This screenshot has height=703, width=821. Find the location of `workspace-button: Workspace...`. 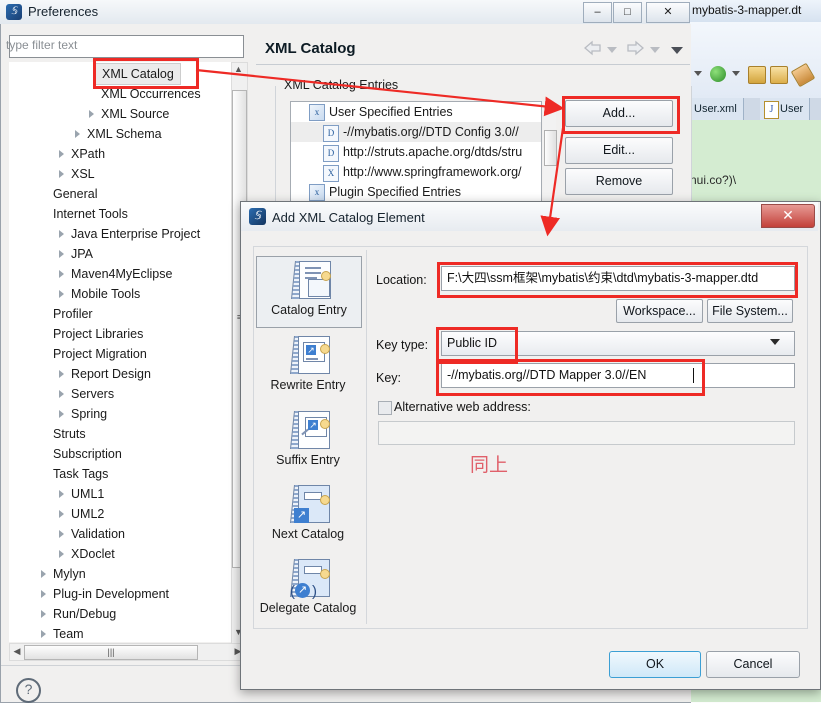

workspace-button: Workspace... is located at coordinates (659, 311).